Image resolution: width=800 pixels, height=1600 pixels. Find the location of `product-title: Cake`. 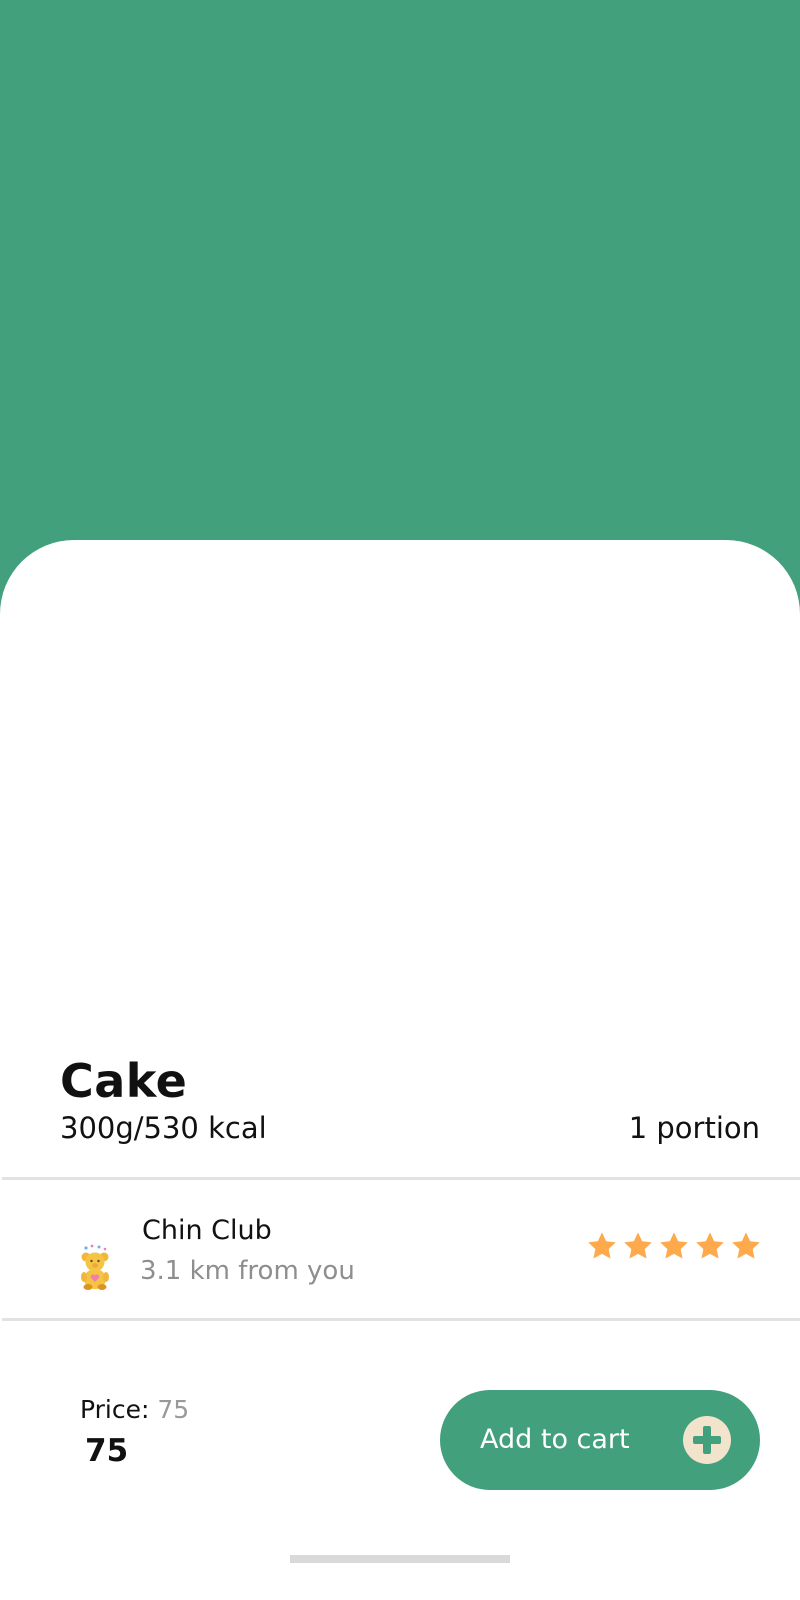

product-title: Cake is located at coordinates (124, 1081).